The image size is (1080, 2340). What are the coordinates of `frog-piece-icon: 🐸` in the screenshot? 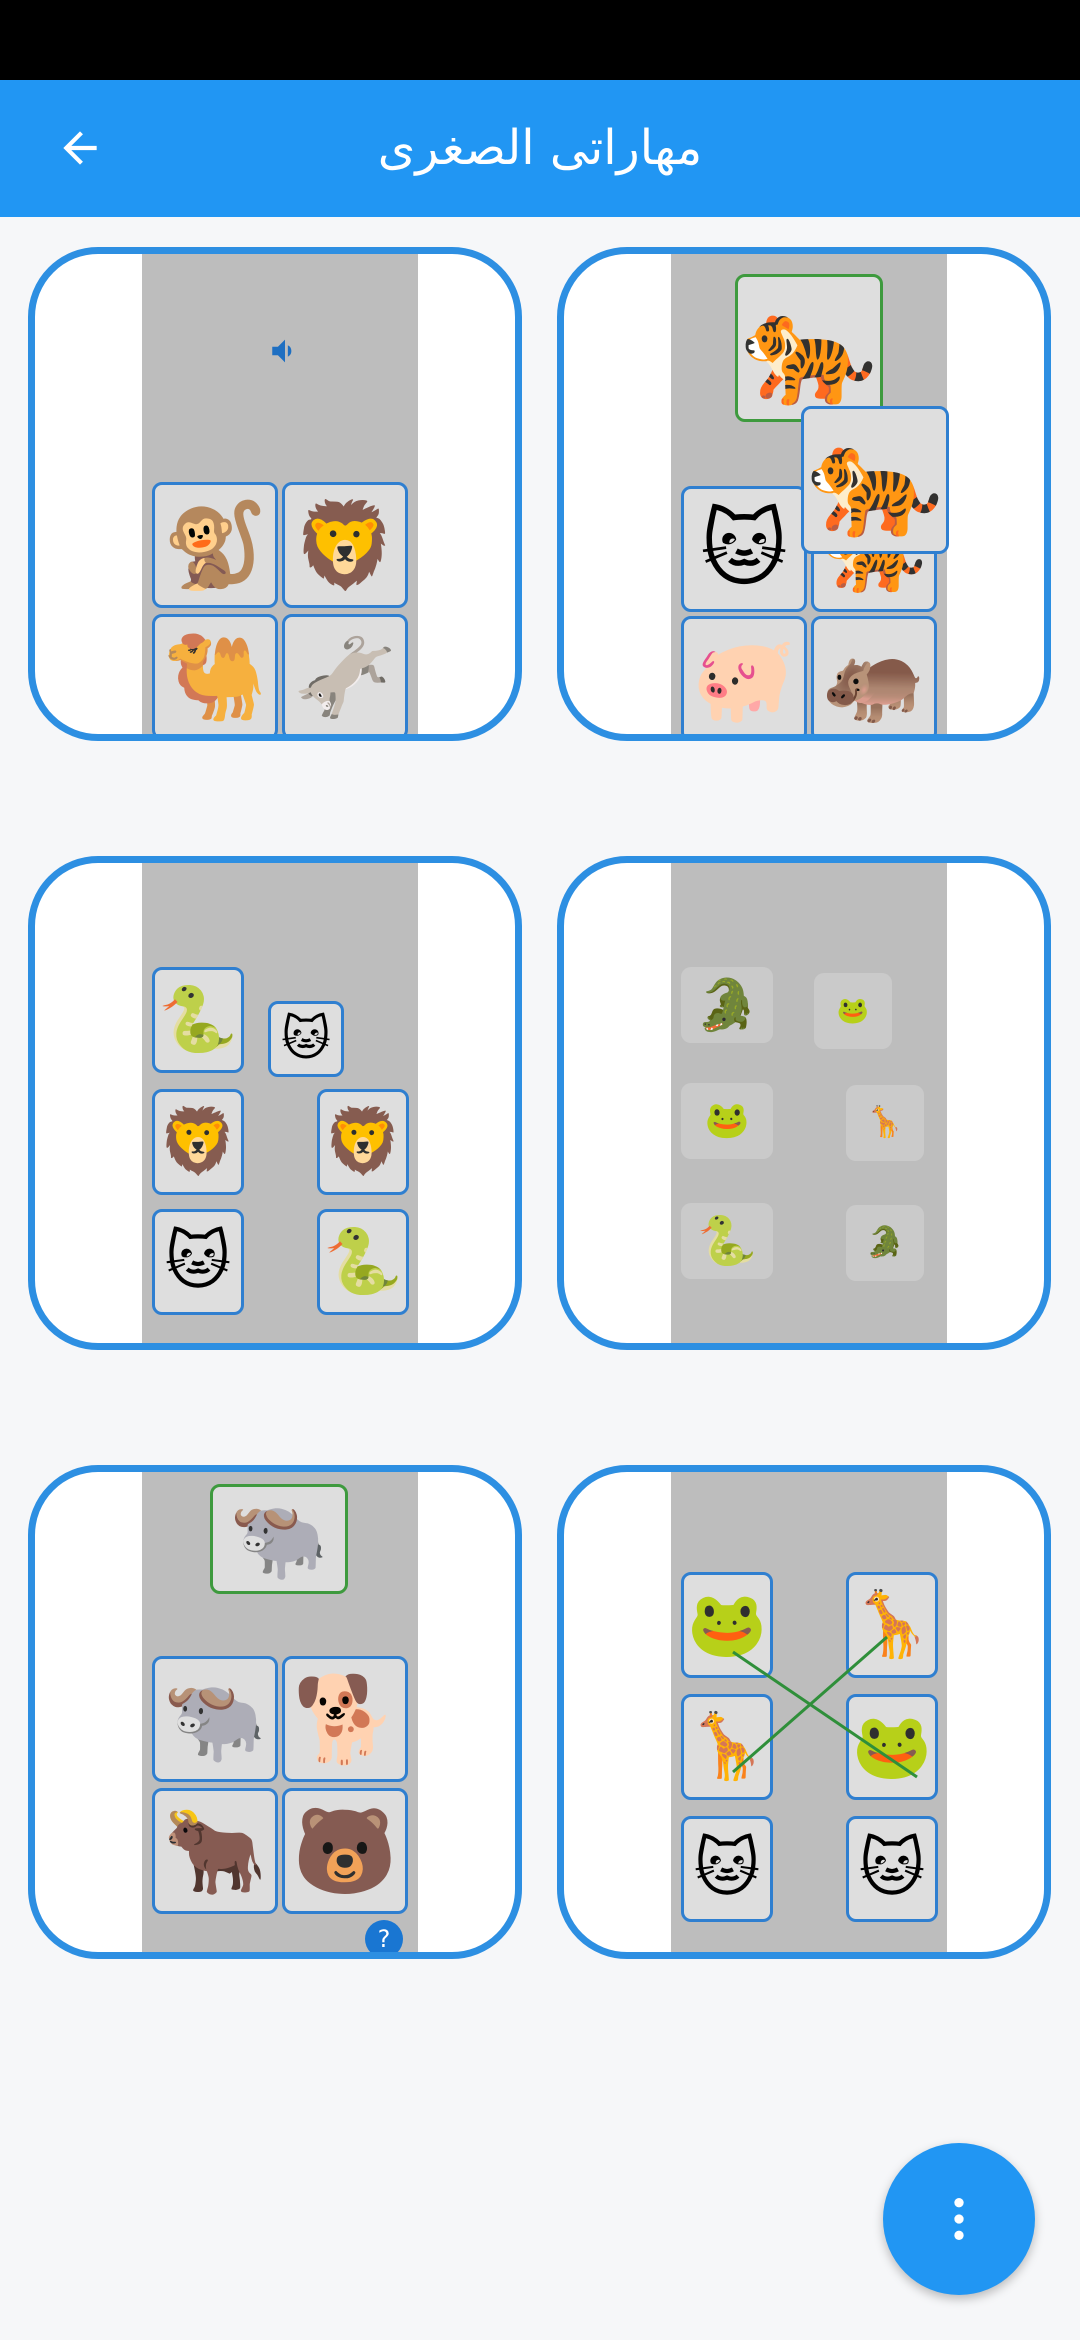 It's located at (853, 1011).